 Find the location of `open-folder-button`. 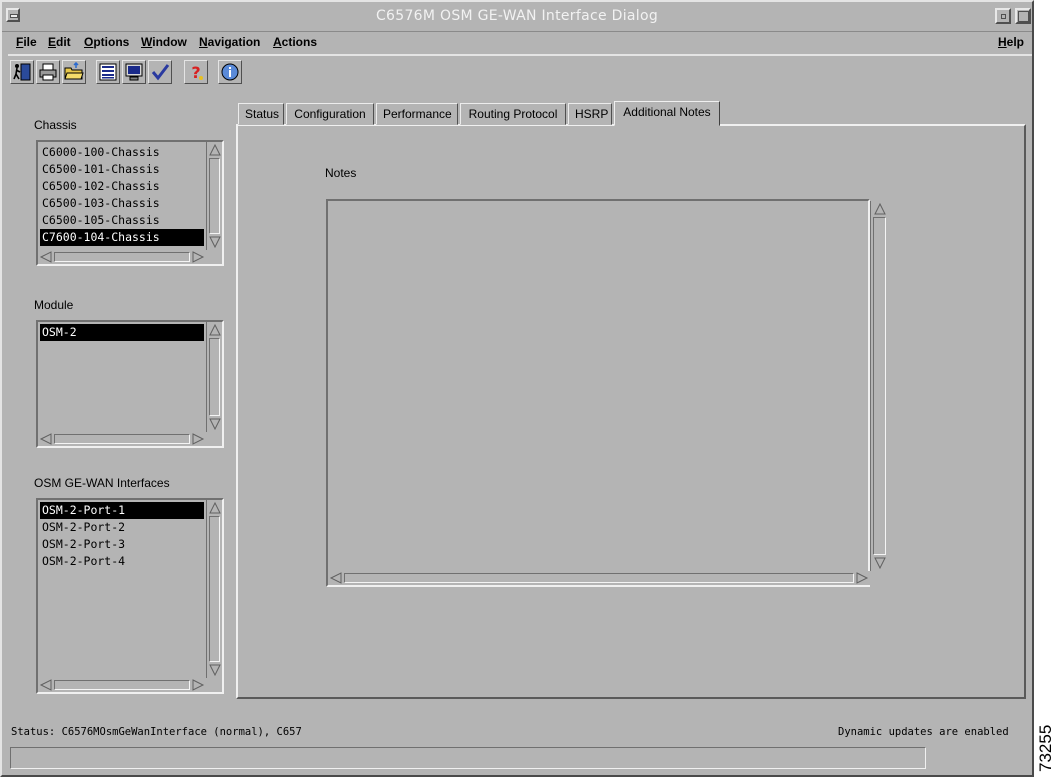

open-folder-button is located at coordinates (74, 72).